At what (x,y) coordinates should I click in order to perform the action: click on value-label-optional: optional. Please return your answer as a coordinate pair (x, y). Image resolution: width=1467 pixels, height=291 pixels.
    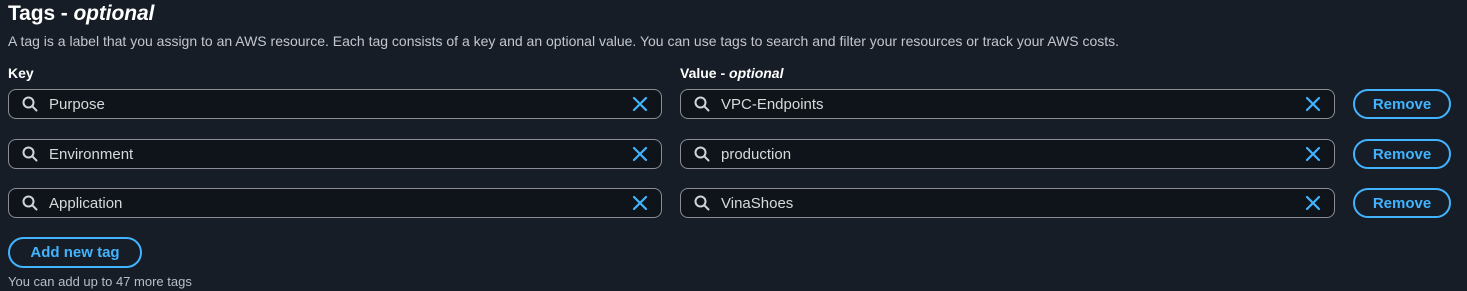
    Looking at the image, I should click on (756, 73).